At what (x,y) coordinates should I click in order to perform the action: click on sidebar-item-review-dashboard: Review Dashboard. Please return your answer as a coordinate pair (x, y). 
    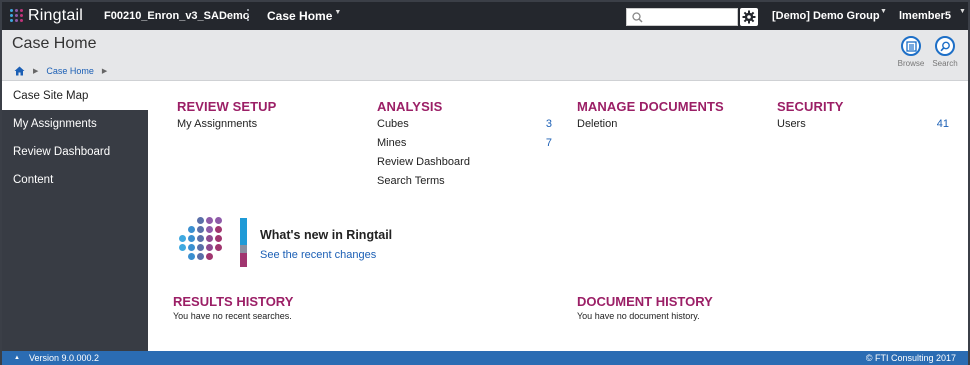
    Looking at the image, I should click on (75, 152).